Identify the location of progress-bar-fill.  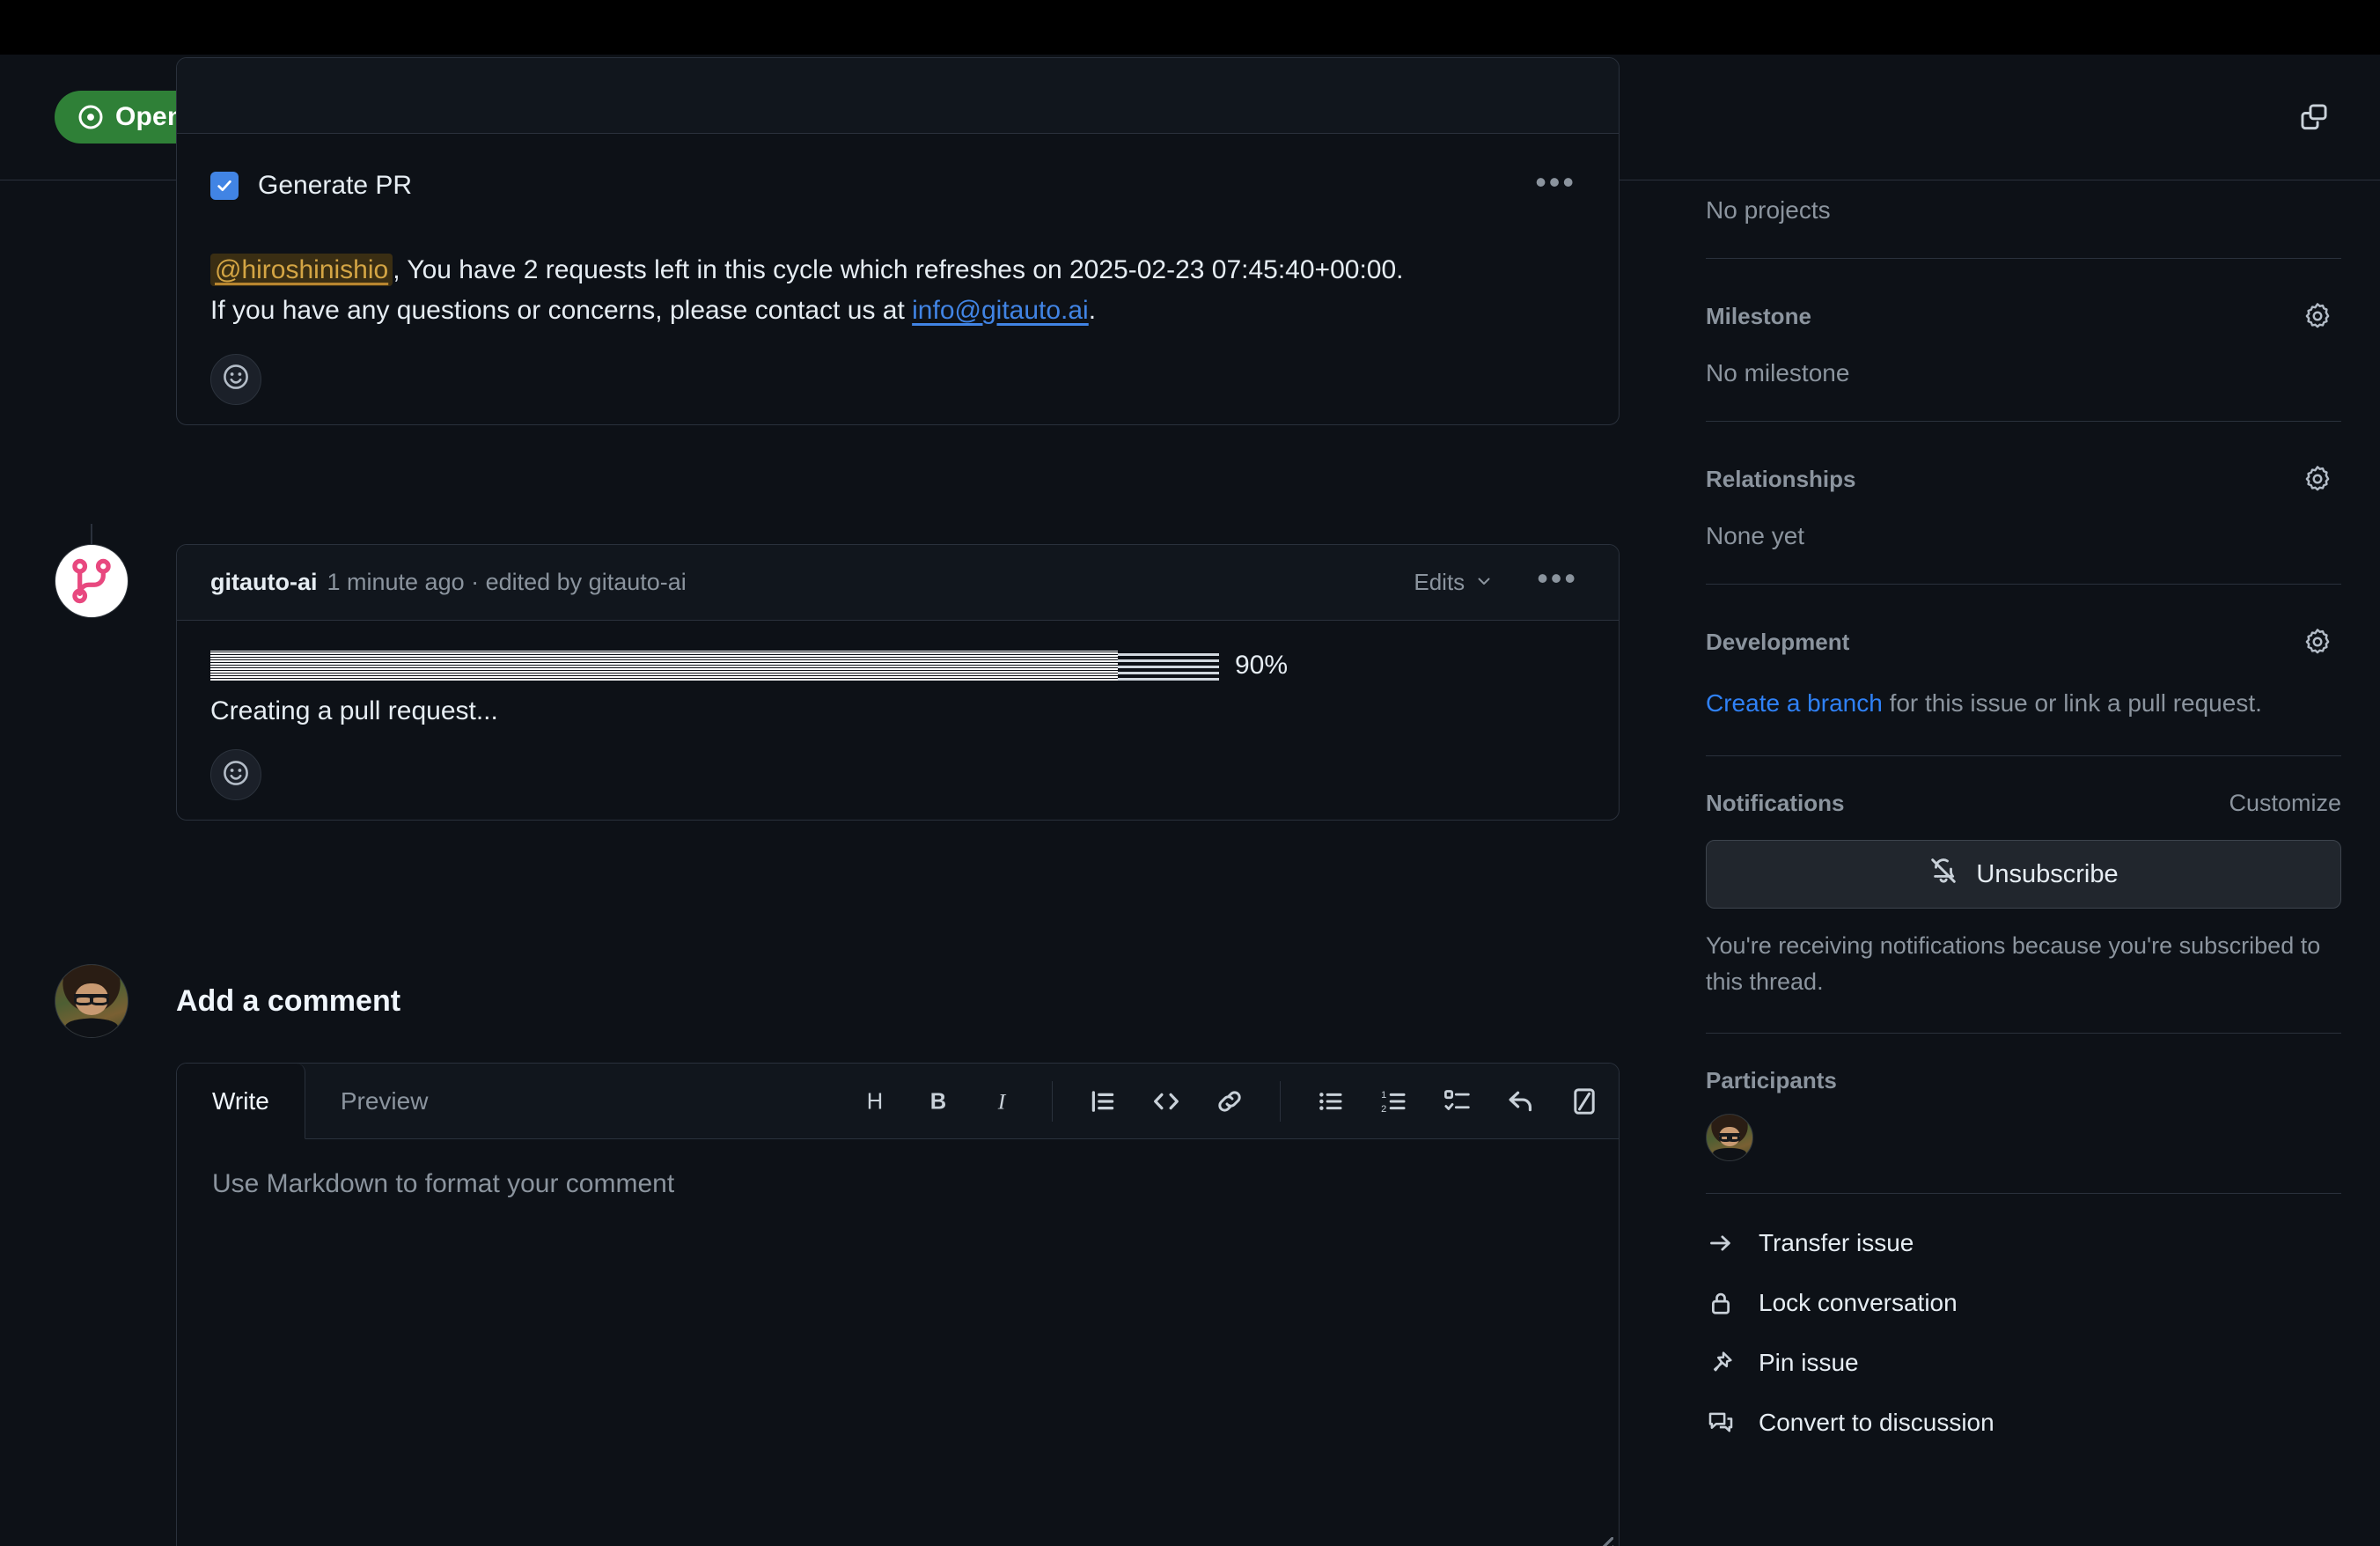
(664, 666).